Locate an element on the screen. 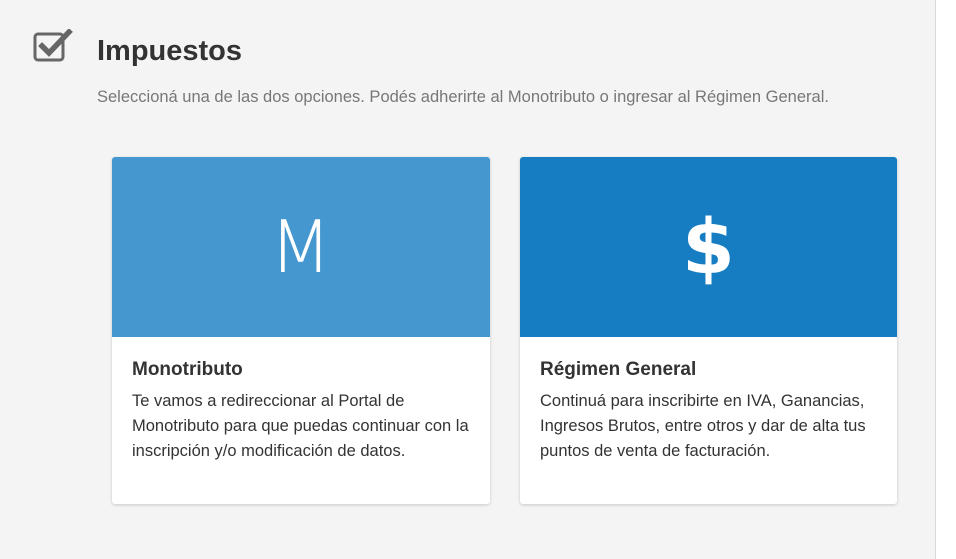  monotributo-title: Monotributo is located at coordinates (187, 369).